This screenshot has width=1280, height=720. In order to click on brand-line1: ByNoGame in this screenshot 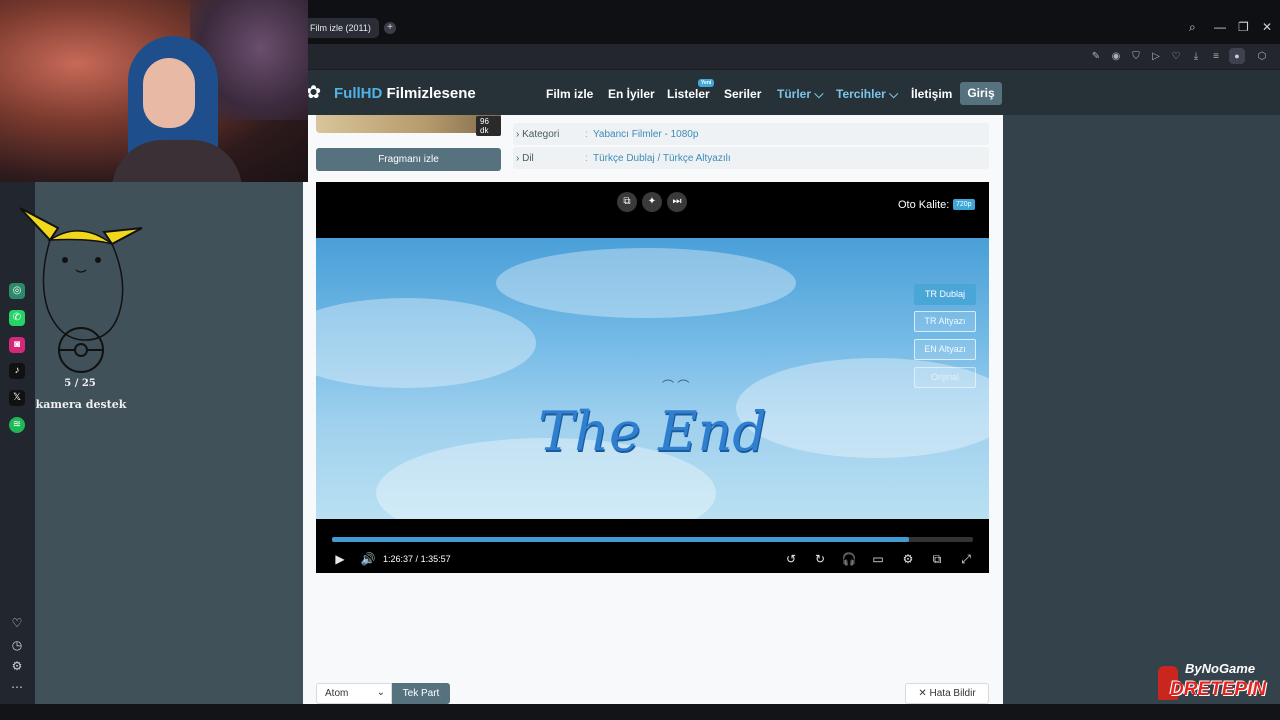, I will do `click(1220, 668)`.